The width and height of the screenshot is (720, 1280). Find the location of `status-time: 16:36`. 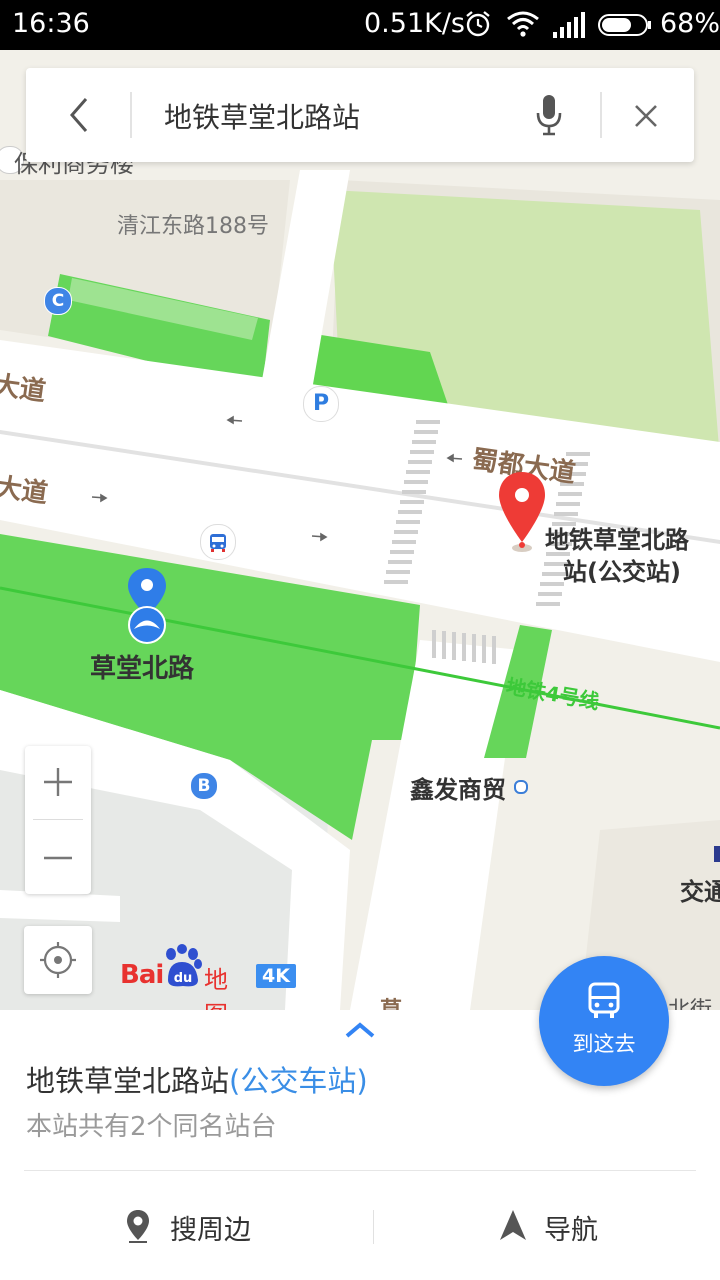

status-time: 16:36 is located at coordinates (51, 23).